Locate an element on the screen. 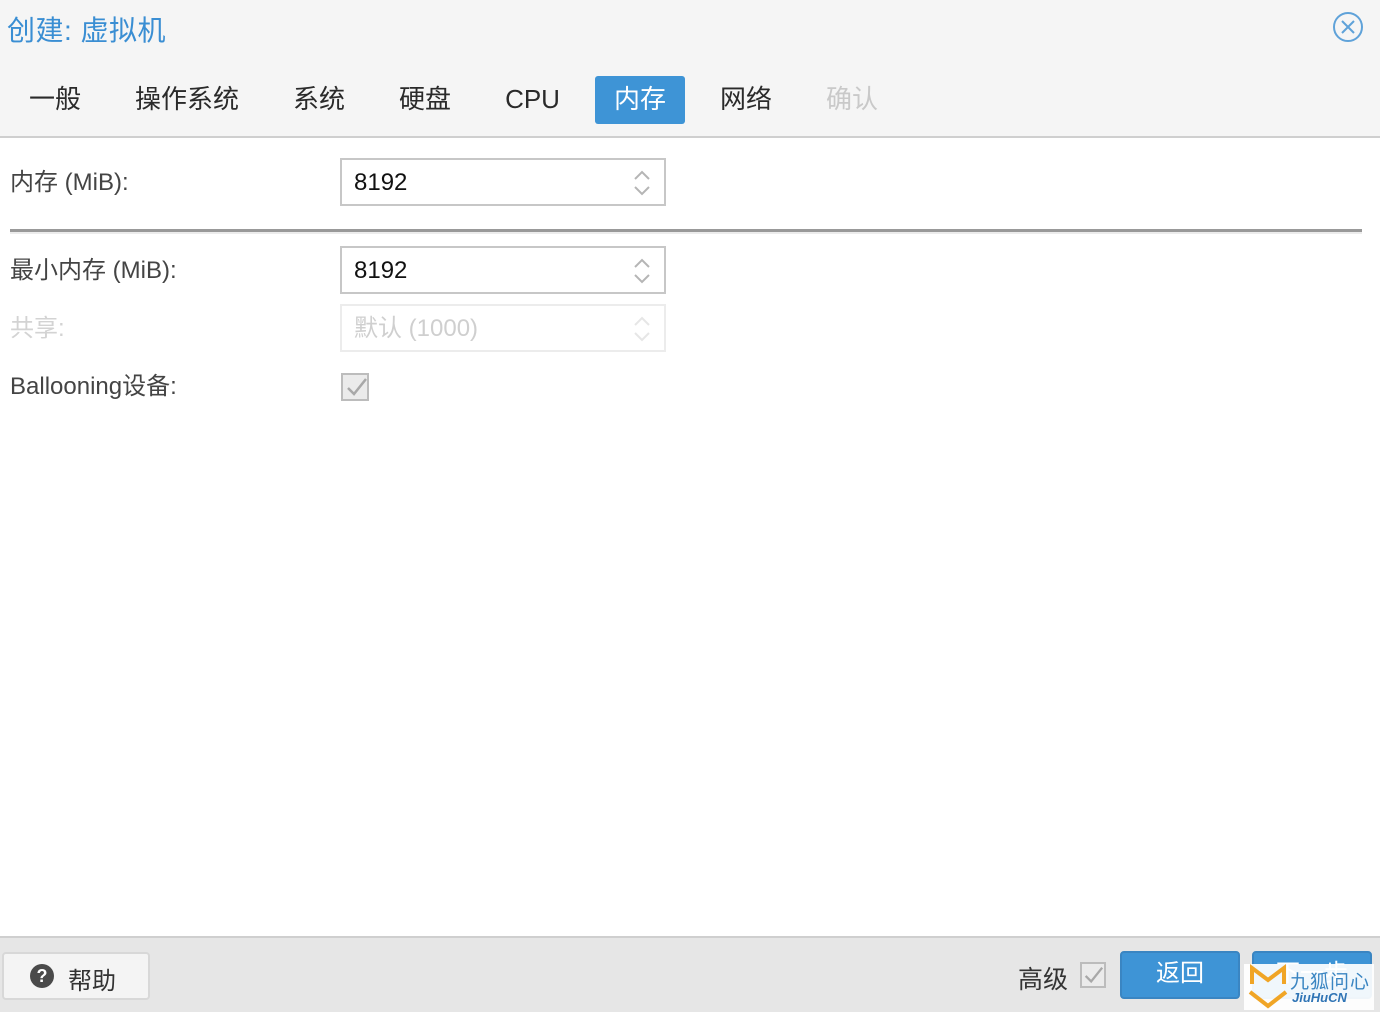 Image resolution: width=1380 pixels, height=1012 pixels. shares-field is located at coordinates (503, 328).